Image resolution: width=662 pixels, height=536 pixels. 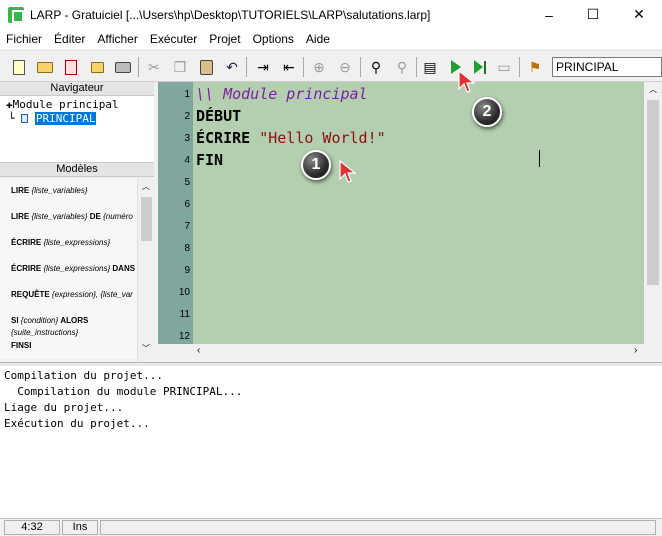 I want to click on open-folder-icon, so click(x=45, y=67).